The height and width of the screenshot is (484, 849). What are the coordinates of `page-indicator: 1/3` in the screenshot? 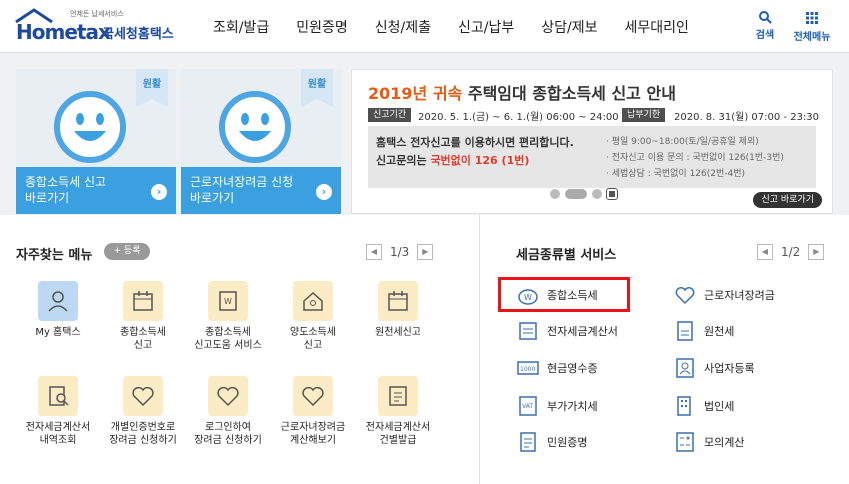 It's located at (400, 252).